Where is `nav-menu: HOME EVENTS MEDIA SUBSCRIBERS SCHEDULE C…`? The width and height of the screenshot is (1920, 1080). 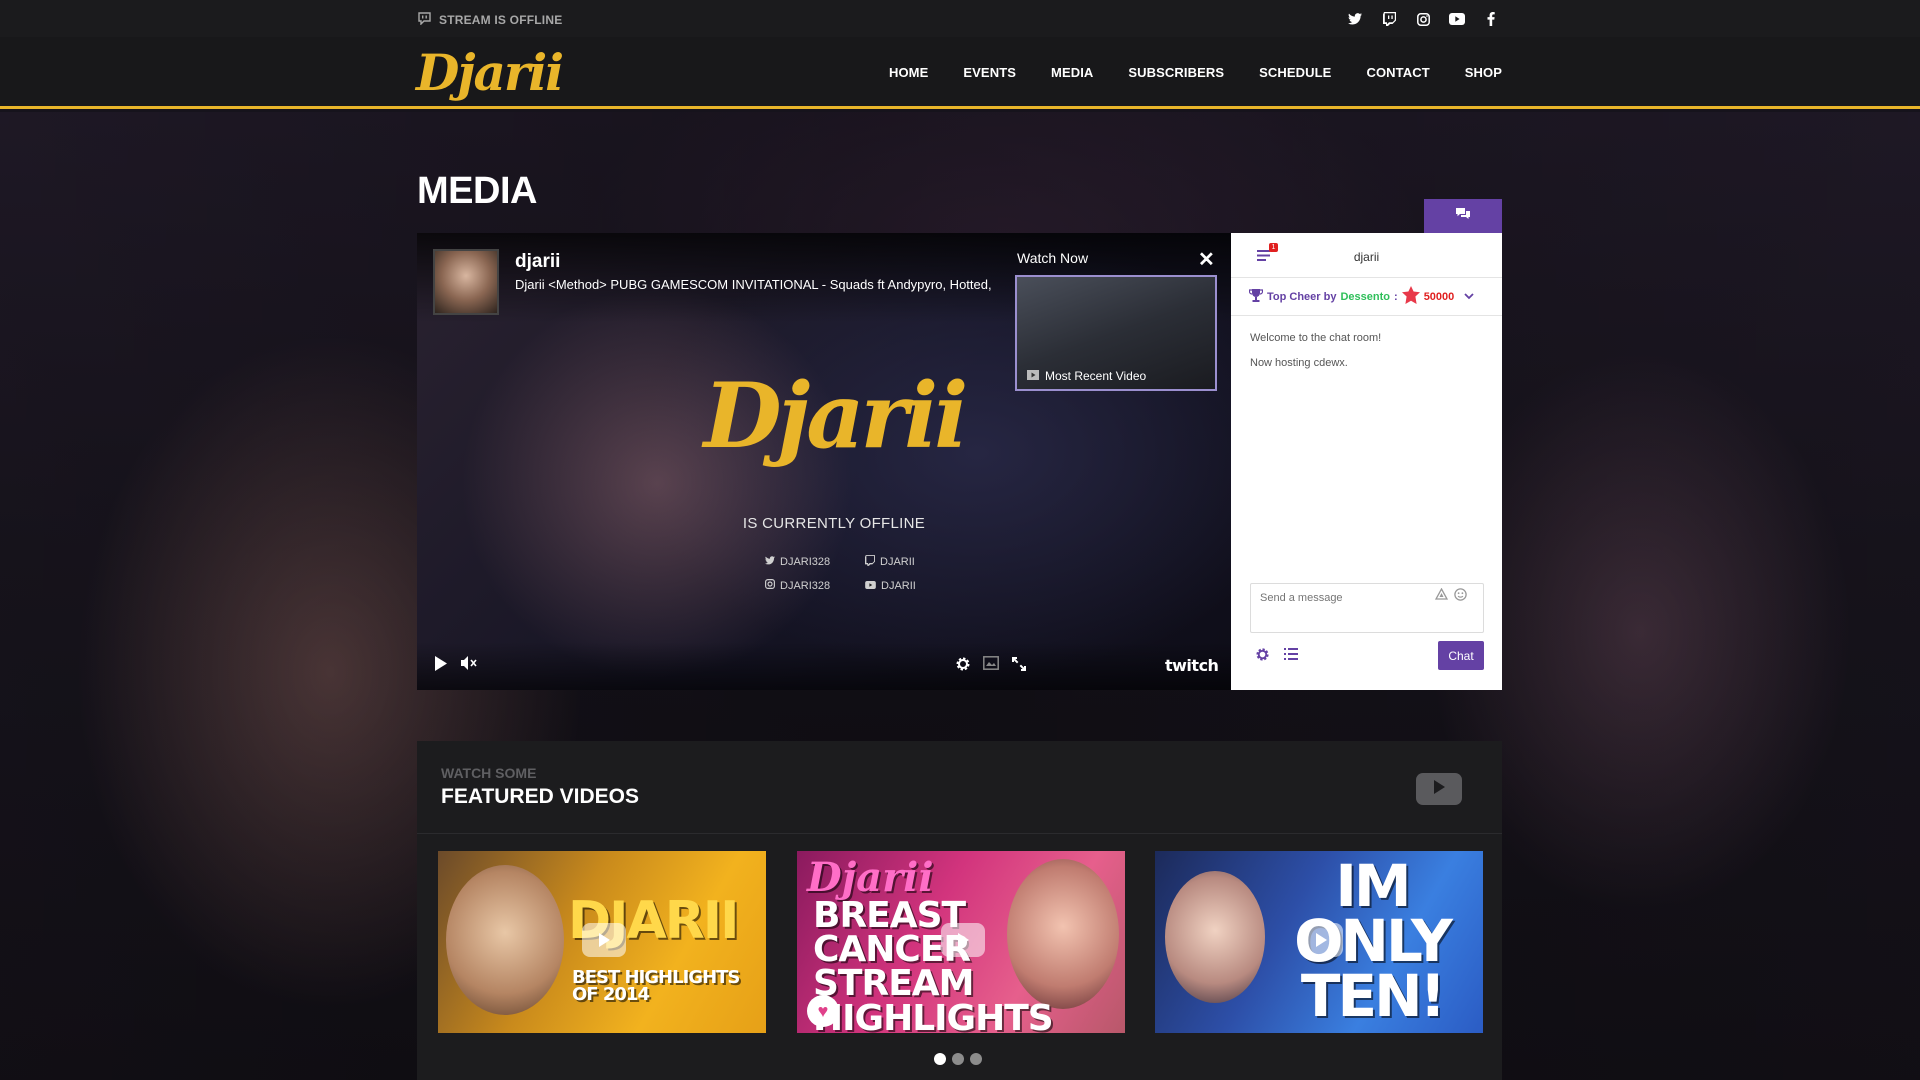 nav-menu: HOME EVENTS MEDIA SUBSCRIBERS SCHEDULE C… is located at coordinates (1195, 72).